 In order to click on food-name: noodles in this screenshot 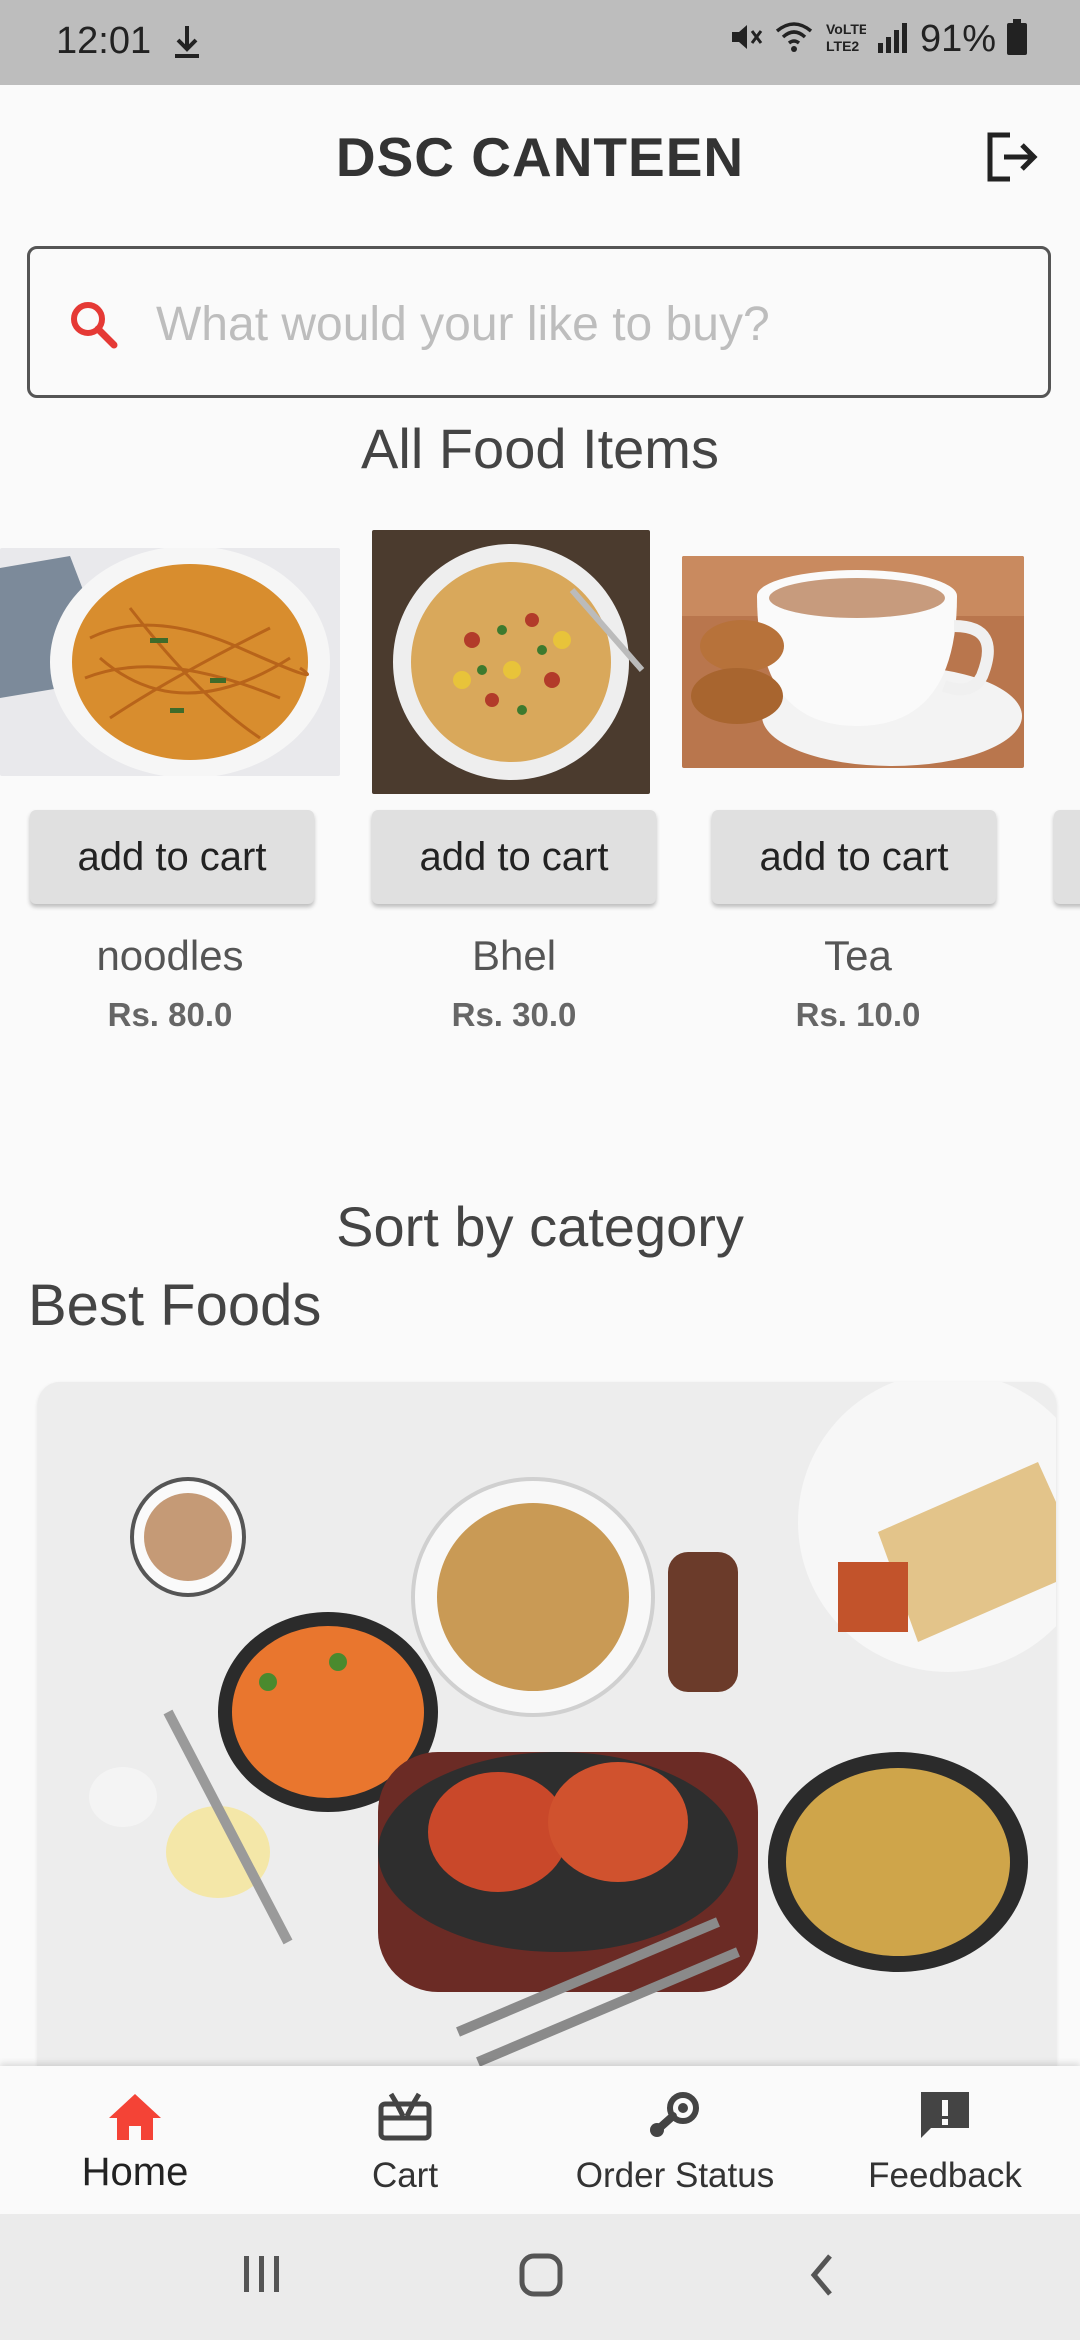, I will do `click(170, 955)`.